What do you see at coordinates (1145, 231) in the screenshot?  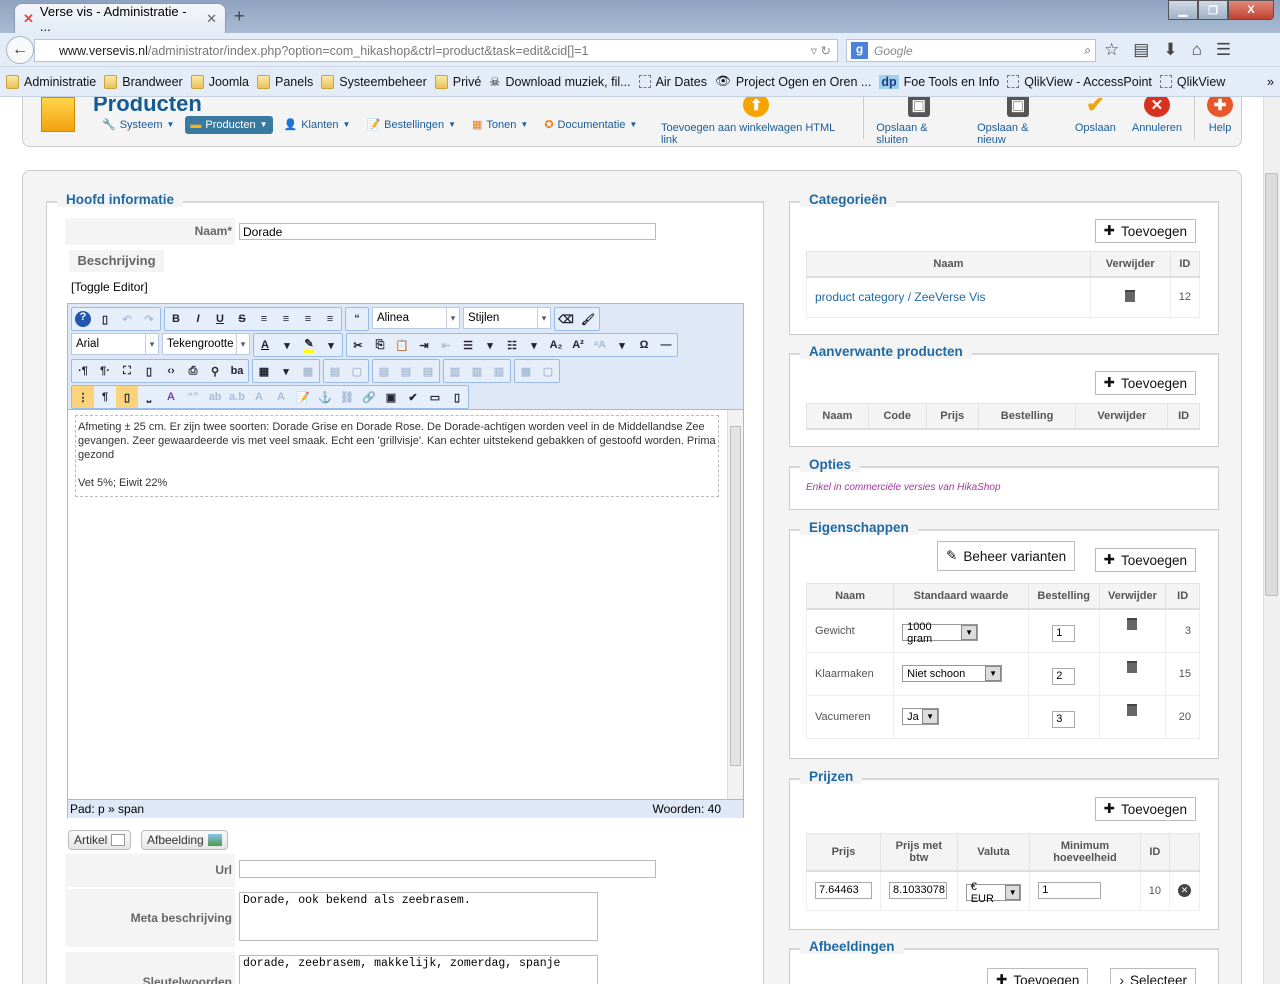 I see `add-category-button: ✚ Toevoegen` at bounding box center [1145, 231].